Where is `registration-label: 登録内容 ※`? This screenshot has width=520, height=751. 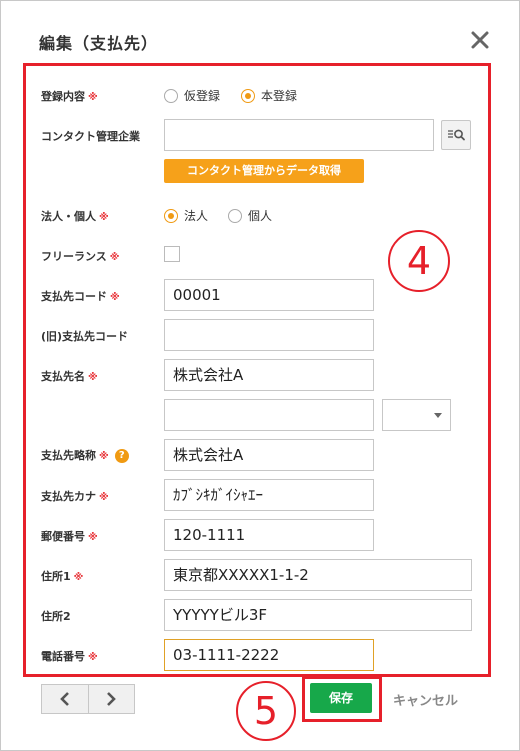
registration-label: 登録内容 ※ is located at coordinates (69, 96).